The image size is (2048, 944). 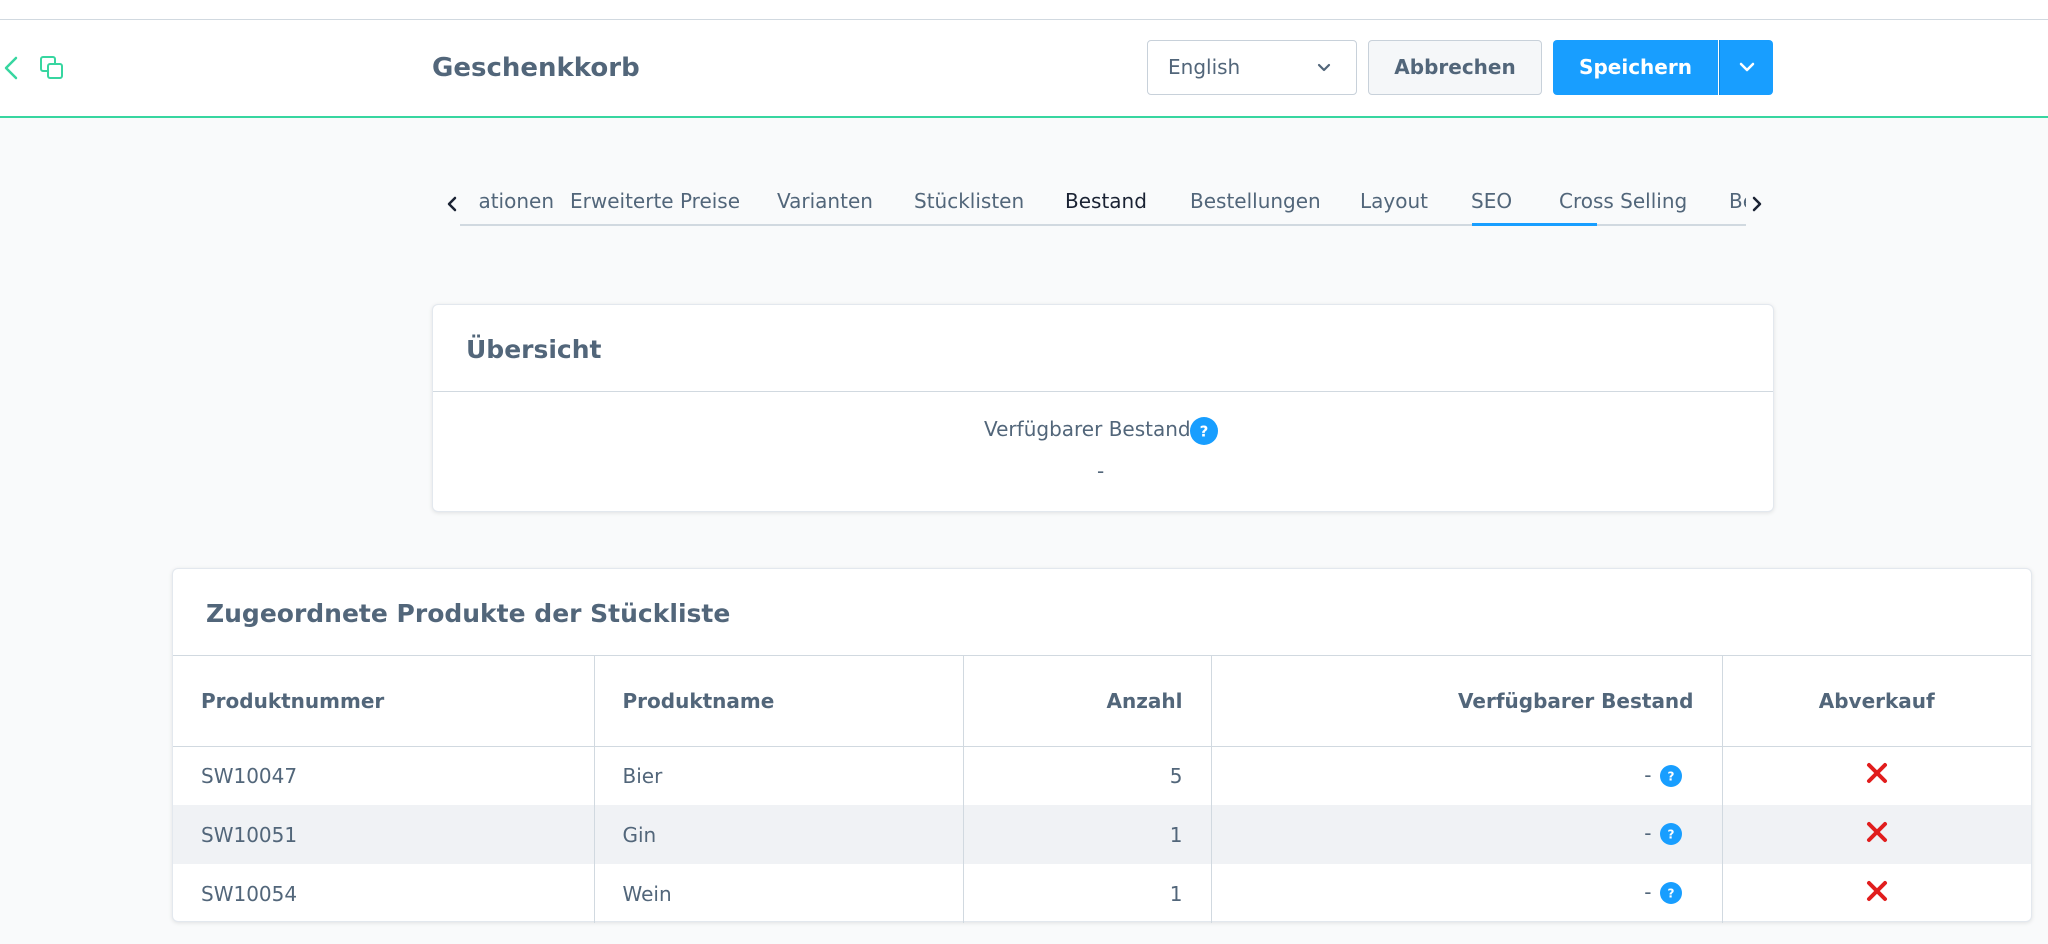 What do you see at coordinates (655, 202) in the screenshot?
I see `tab-advanced-prices: Erweiterte Preise` at bounding box center [655, 202].